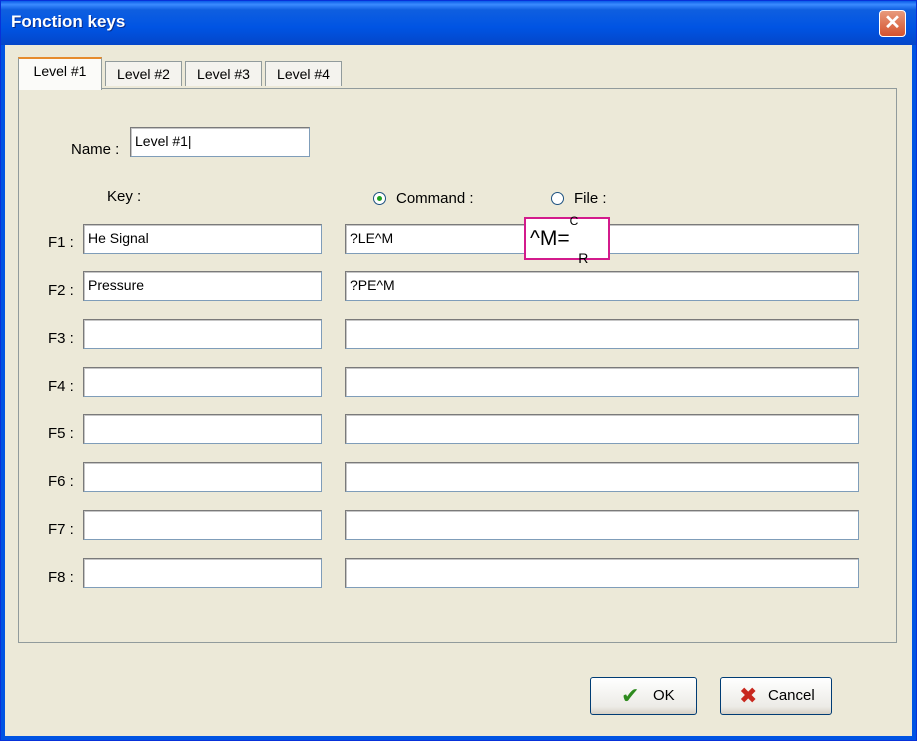 This screenshot has width=917, height=741. I want to click on command-radio, so click(379, 198).